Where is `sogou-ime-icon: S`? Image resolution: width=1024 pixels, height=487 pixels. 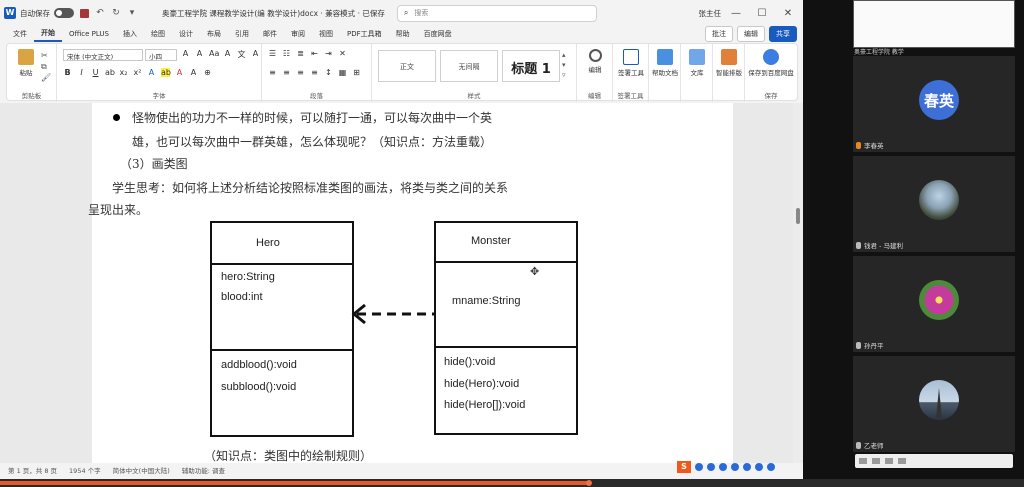 sogou-ime-icon: S is located at coordinates (684, 467).